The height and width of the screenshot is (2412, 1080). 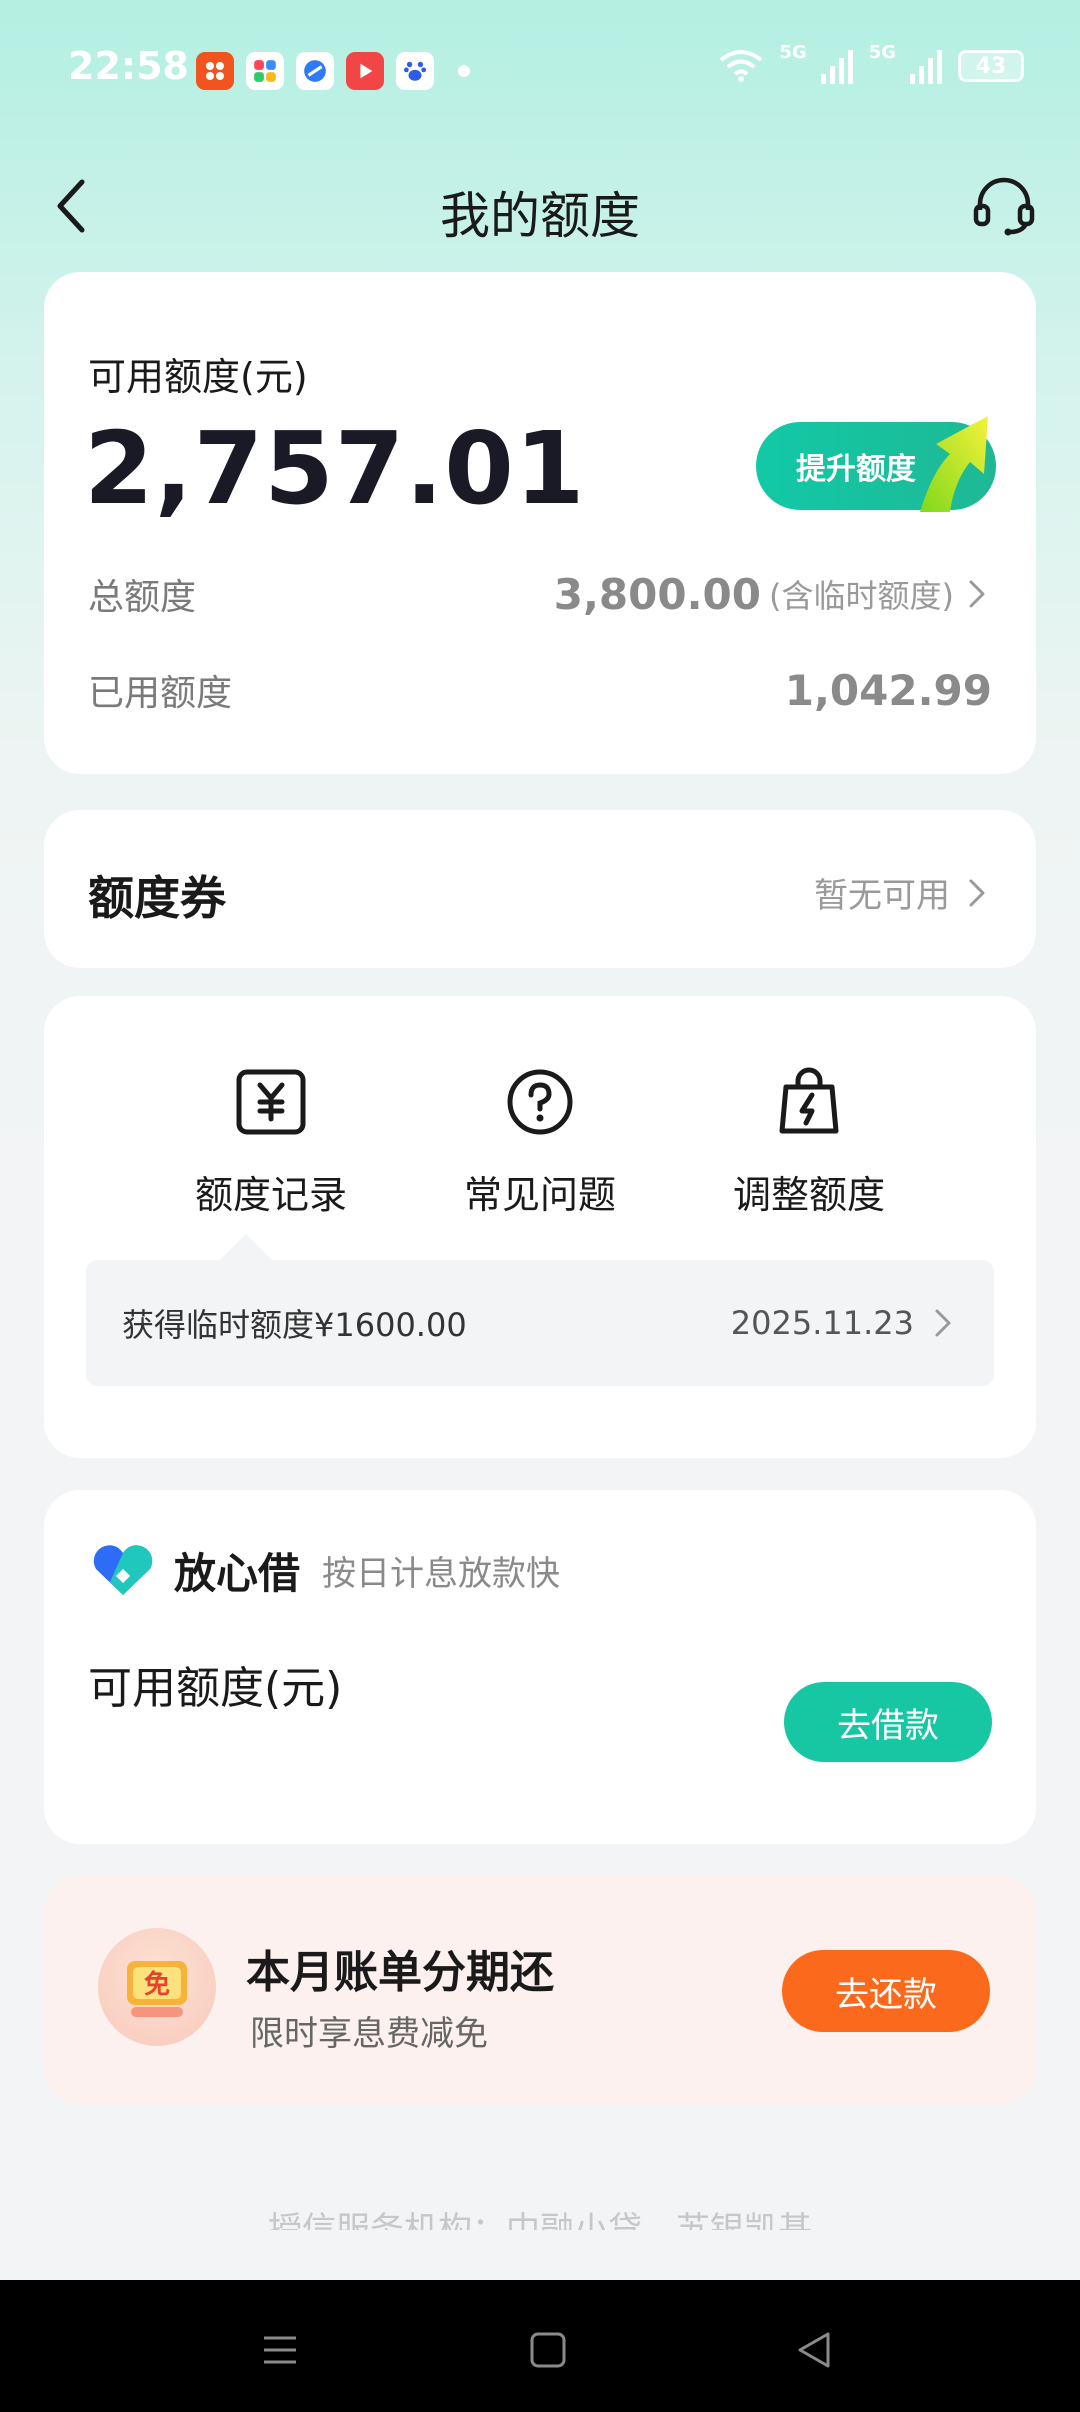 I want to click on more-notifications-dot, so click(x=464, y=71).